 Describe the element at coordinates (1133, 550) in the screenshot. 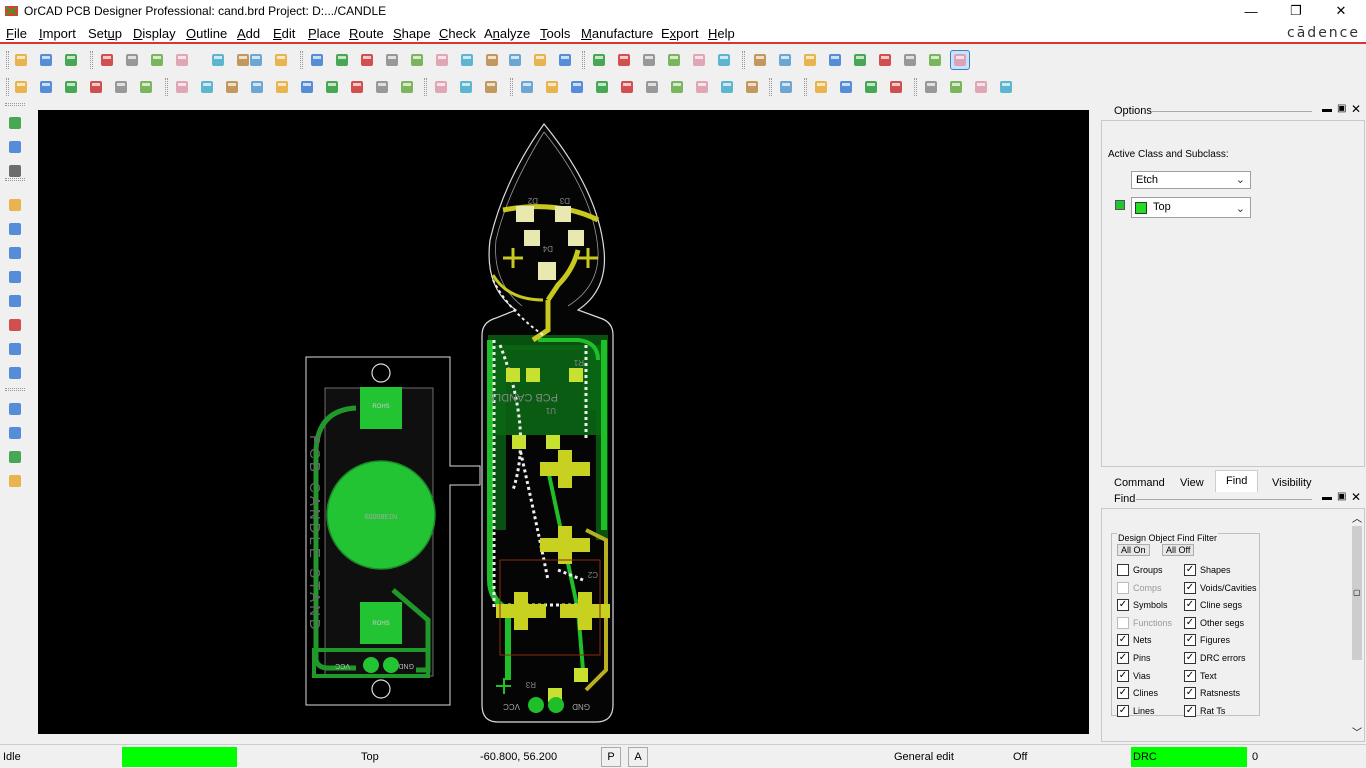

I see `all-on-button: All On` at that location.